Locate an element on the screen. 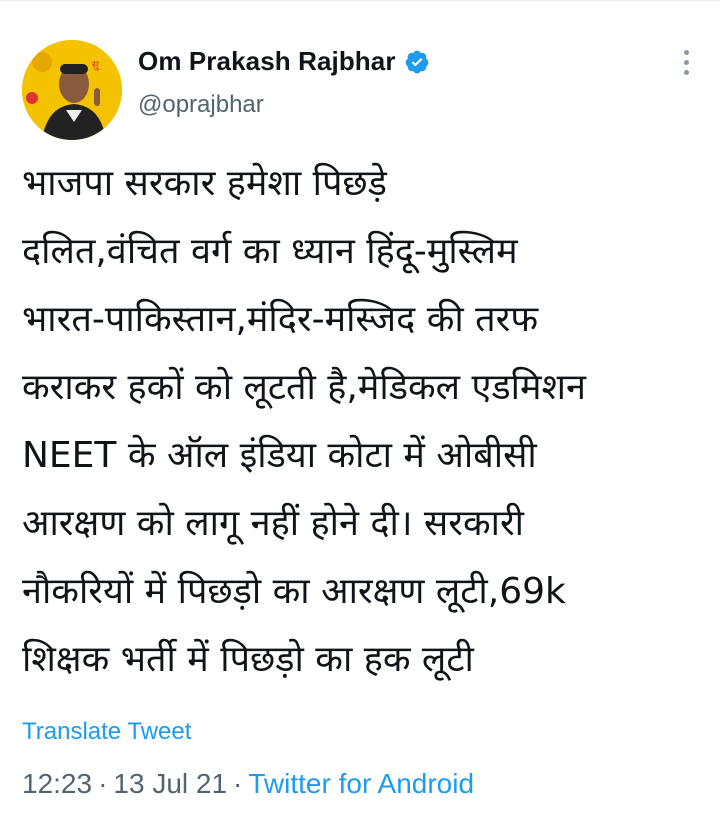  author-display-name: Om Prakash Rajbhar is located at coordinates (267, 61).